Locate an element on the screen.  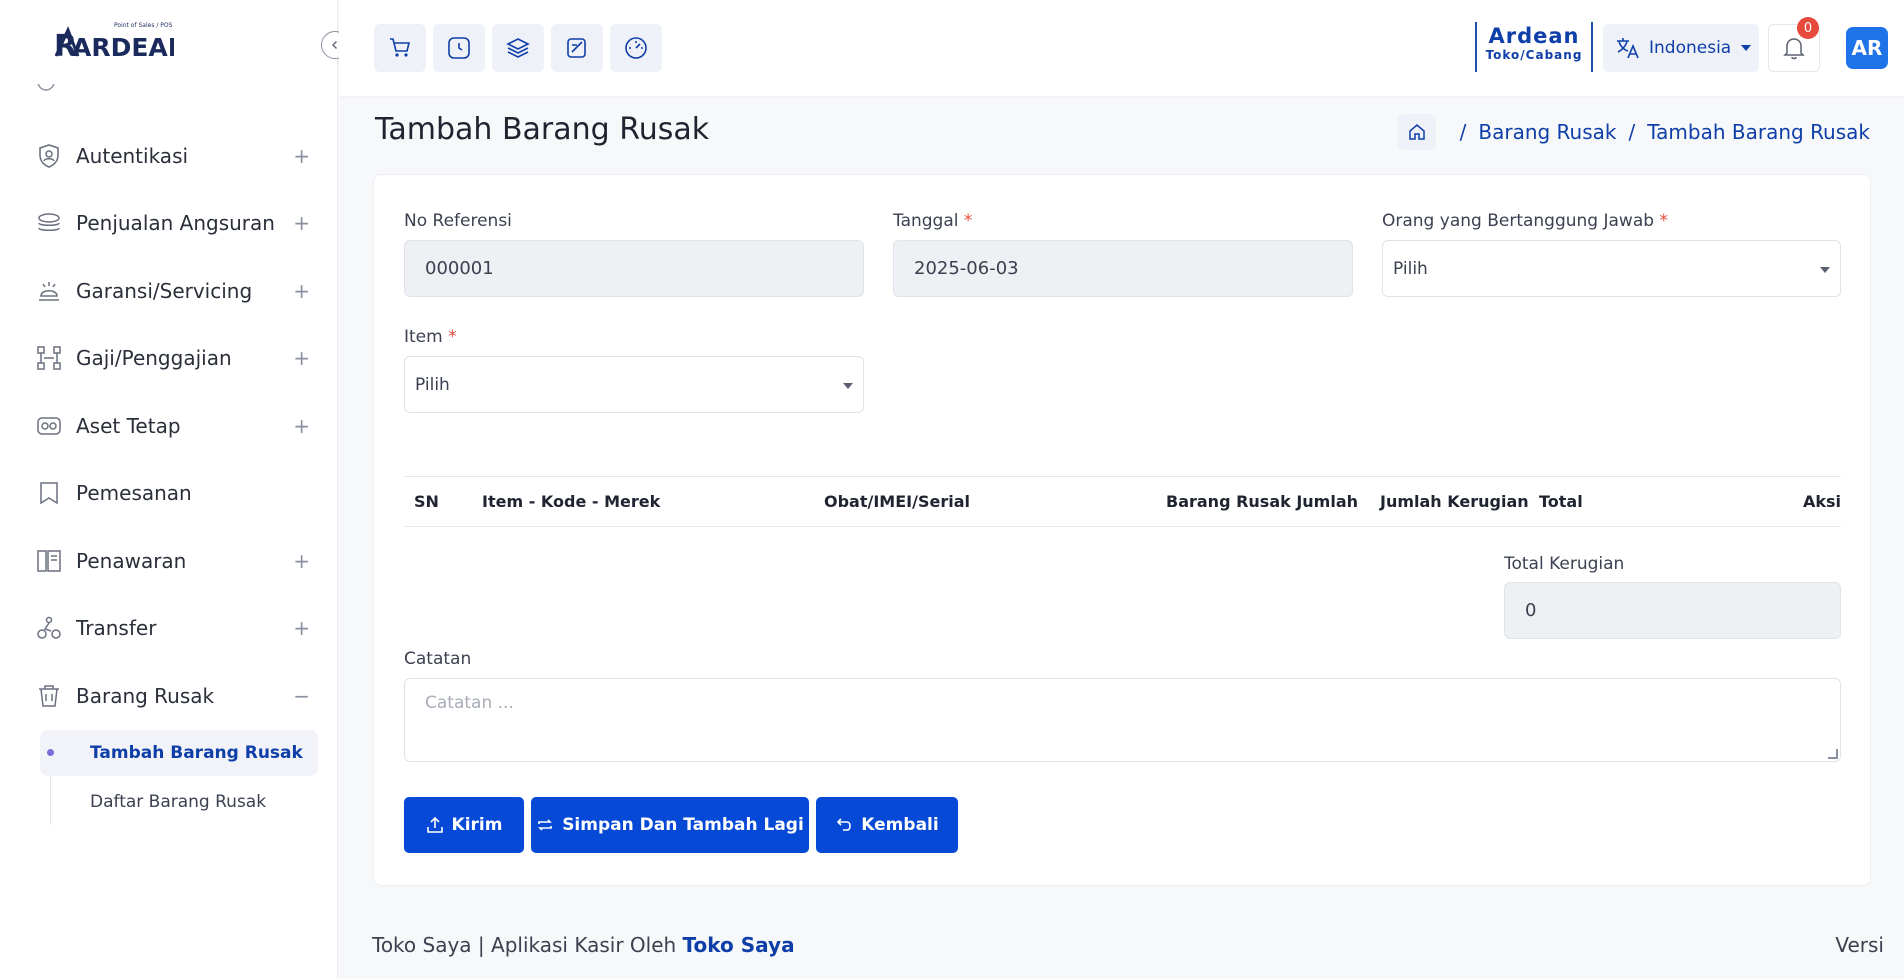
language-dropdown: Indonesia is located at coordinates (1681, 48).